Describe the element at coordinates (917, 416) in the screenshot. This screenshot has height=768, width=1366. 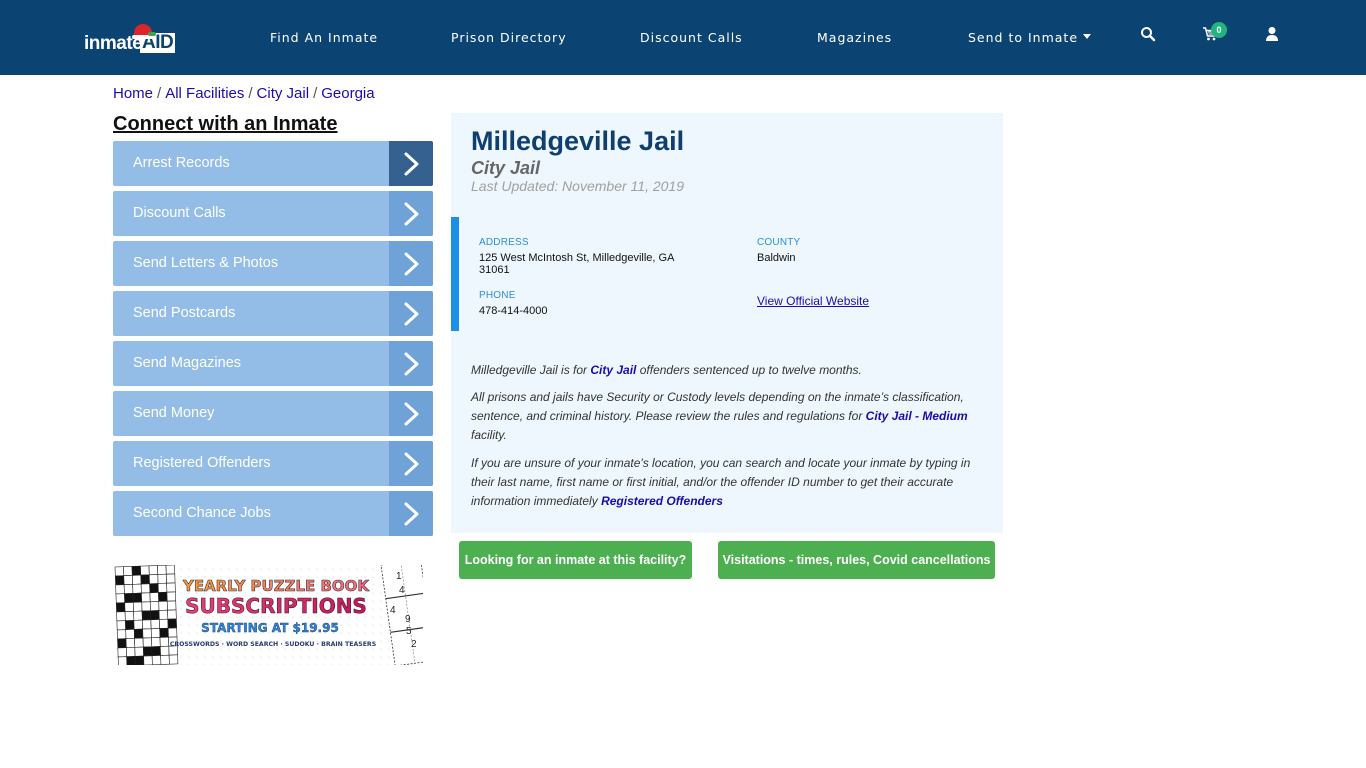
I see `city-jail-medium-link: City Jail - Medium` at that location.